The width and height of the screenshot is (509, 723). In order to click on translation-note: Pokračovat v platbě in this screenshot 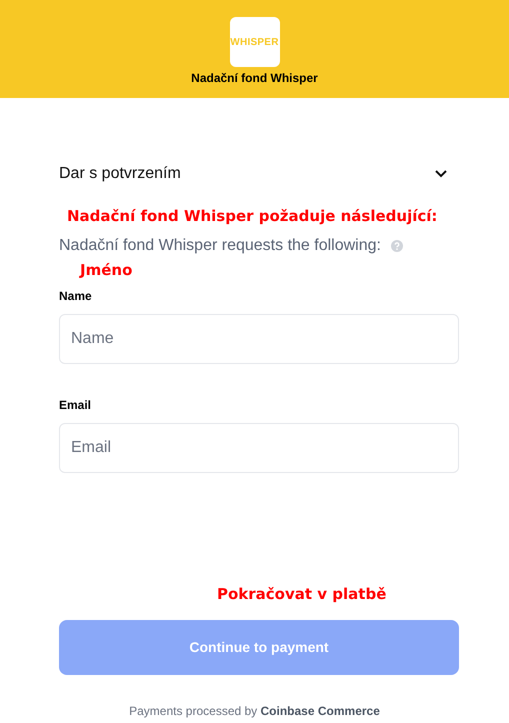, I will do `click(302, 594)`.